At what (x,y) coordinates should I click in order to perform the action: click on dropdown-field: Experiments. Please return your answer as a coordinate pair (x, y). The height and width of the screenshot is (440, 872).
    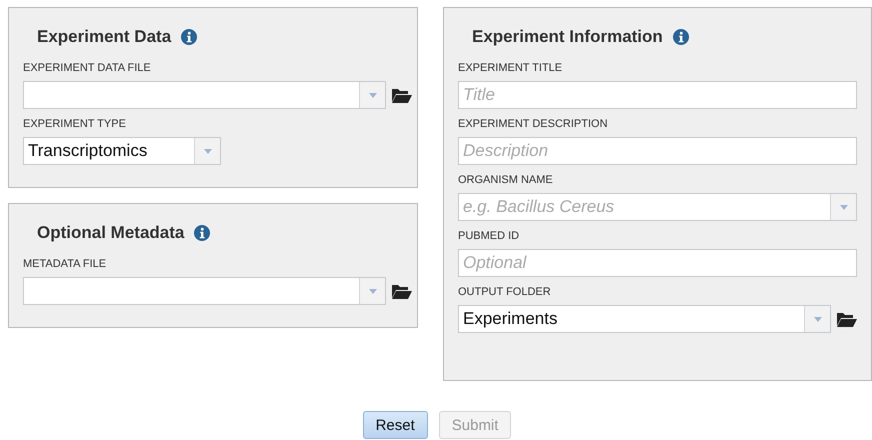
    Looking at the image, I should click on (644, 319).